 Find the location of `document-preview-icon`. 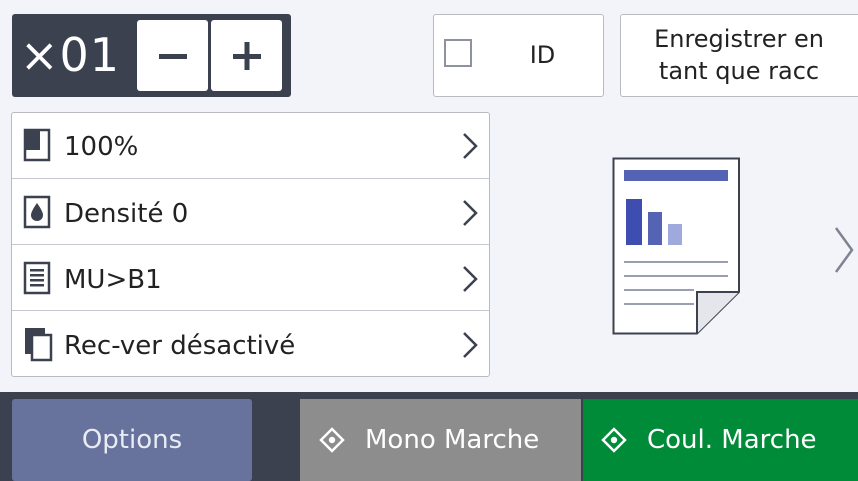

document-preview-icon is located at coordinates (676, 246).